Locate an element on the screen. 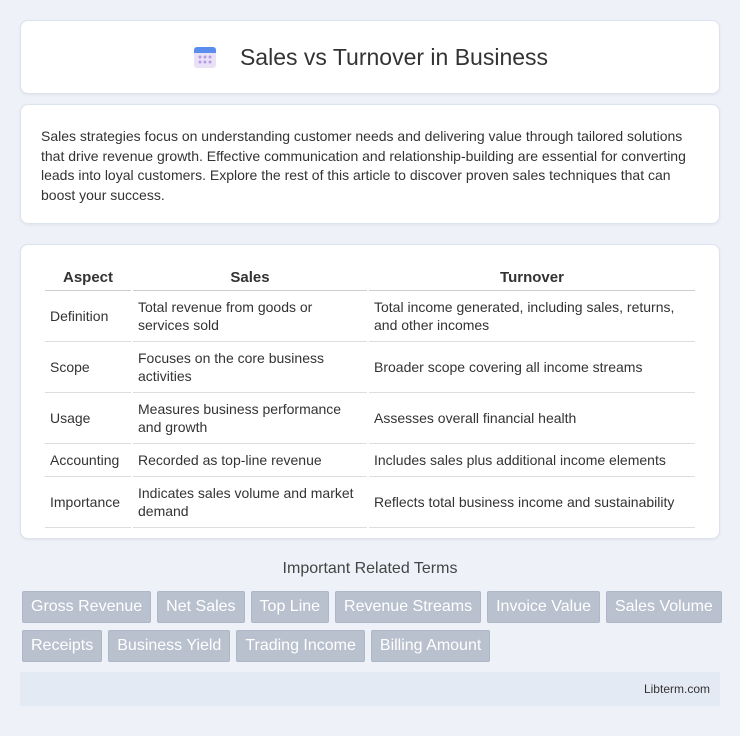  related-term-tag: Invoice Value is located at coordinates (543, 607).